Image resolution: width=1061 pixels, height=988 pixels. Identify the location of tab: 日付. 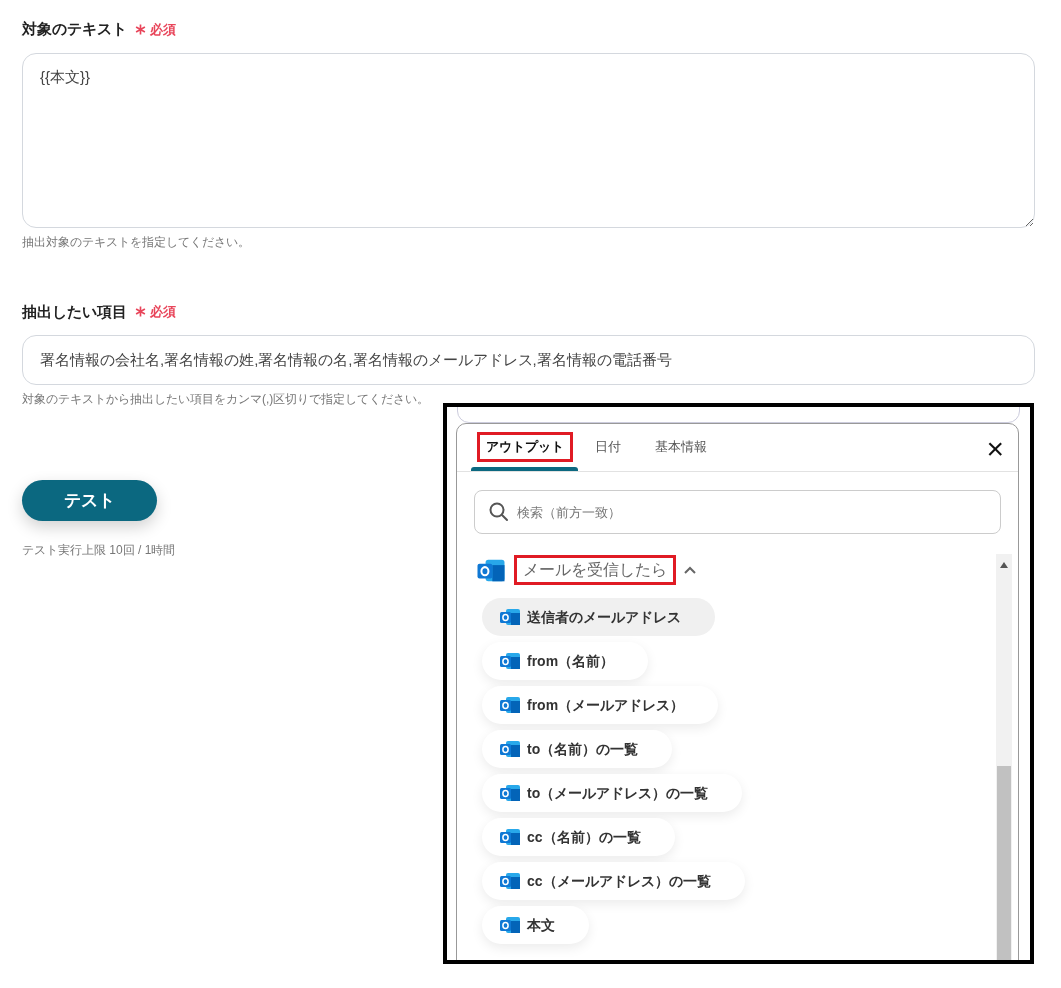
(608, 447).